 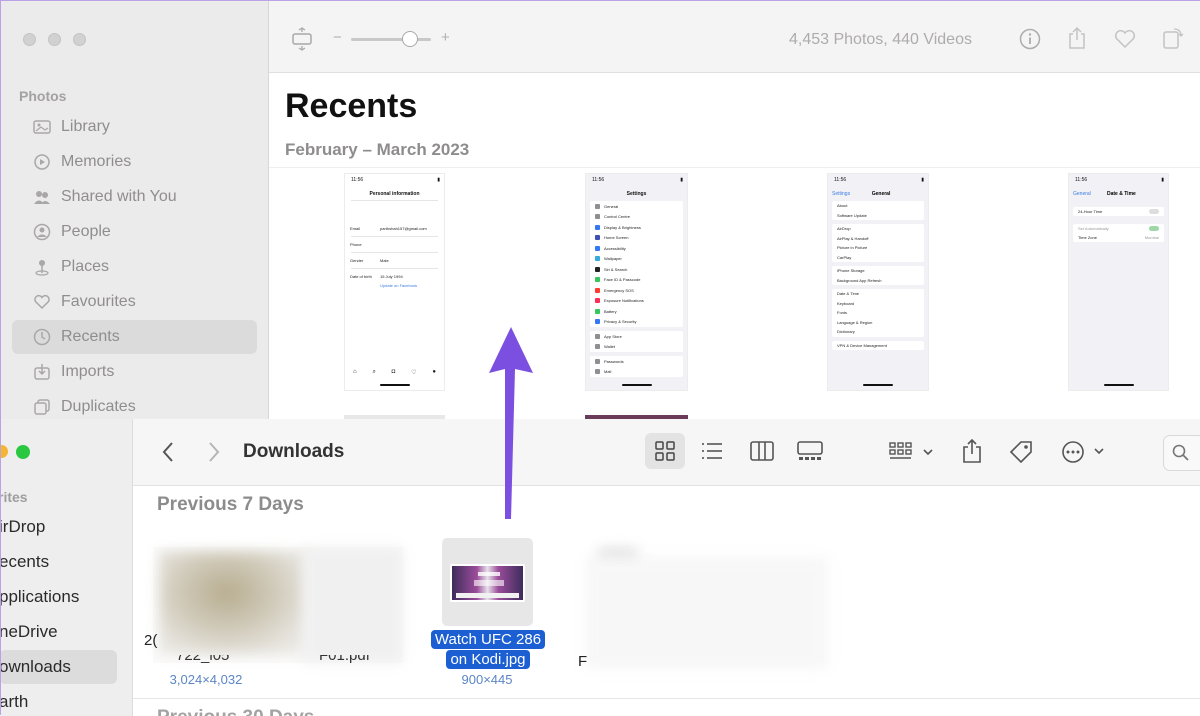 What do you see at coordinates (1173, 40) in the screenshot?
I see `rotate-icon` at bounding box center [1173, 40].